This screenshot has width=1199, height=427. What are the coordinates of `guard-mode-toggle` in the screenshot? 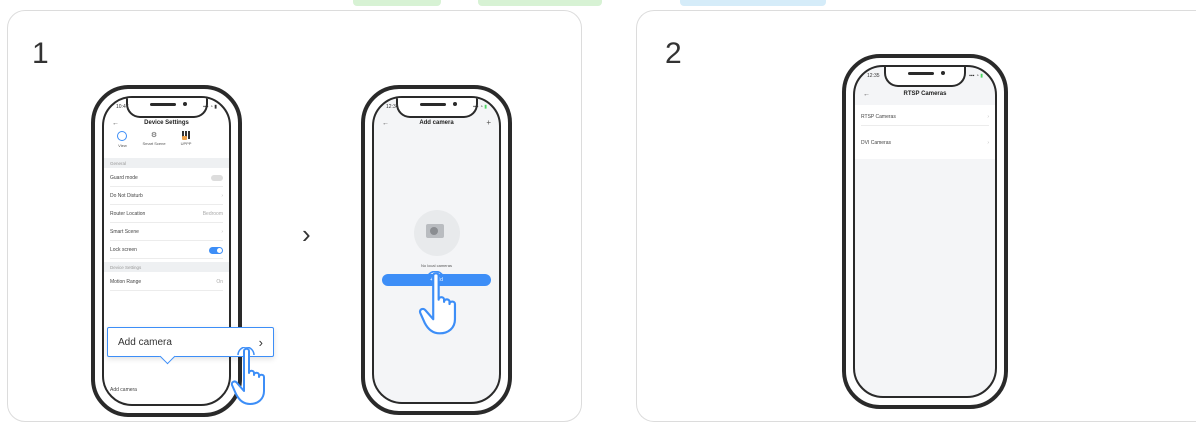 It's located at (217, 178).